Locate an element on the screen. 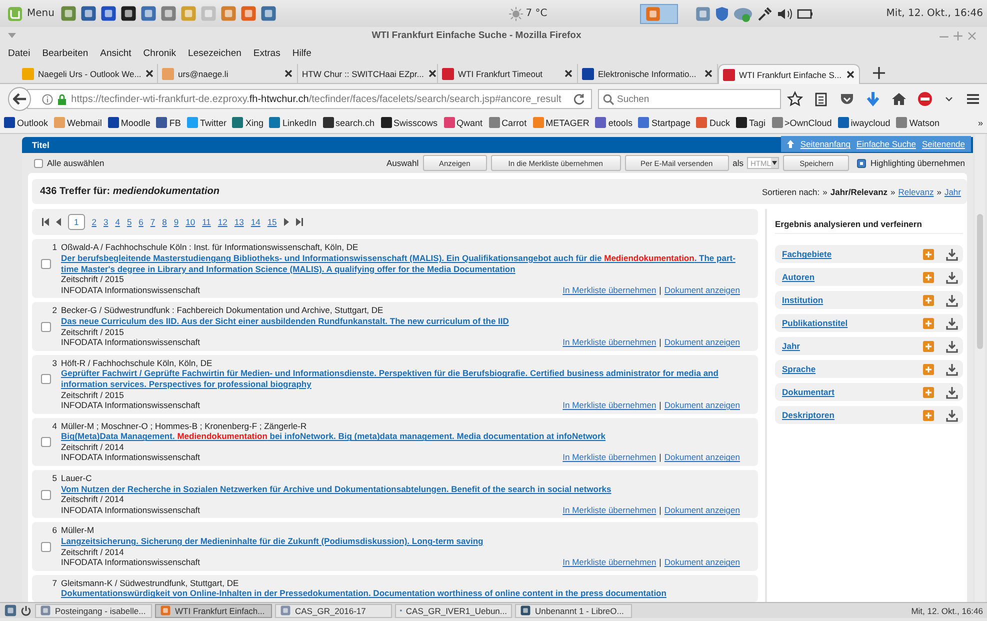 The width and height of the screenshot is (987, 621). page-nav-link: Seitenanfang is located at coordinates (825, 144).